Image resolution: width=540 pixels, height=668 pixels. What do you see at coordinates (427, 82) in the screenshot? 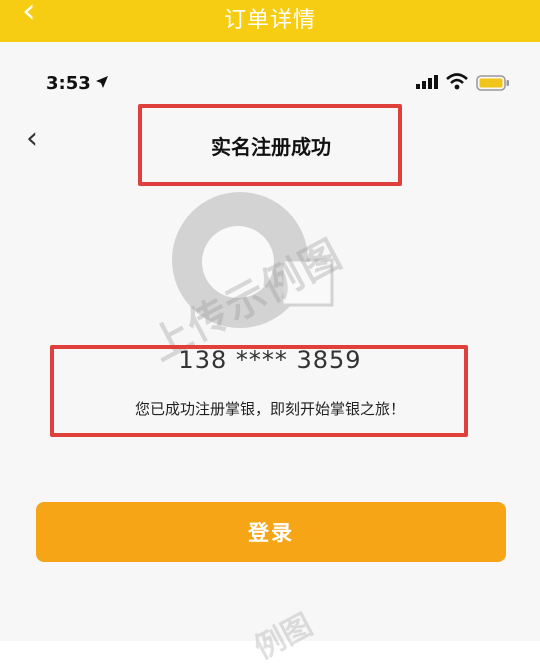
I see `cellular-signal-icon` at bounding box center [427, 82].